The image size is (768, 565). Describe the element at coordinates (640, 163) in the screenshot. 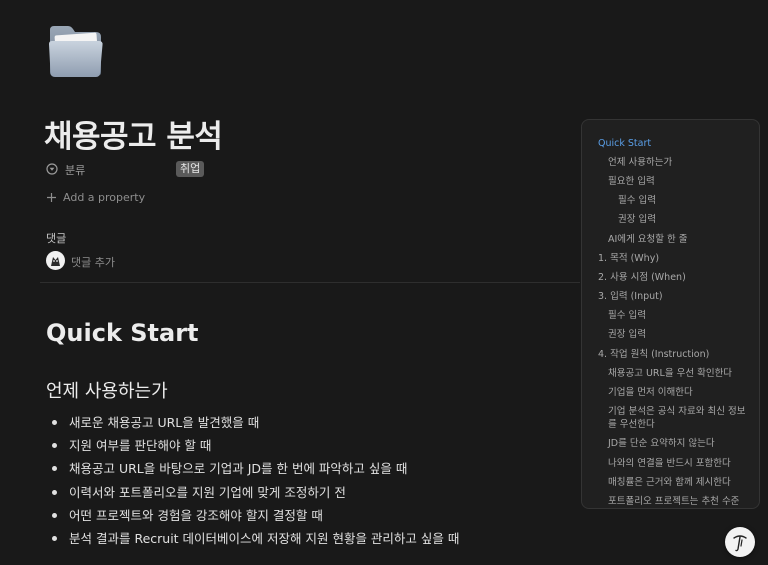

I see `toc-item: 언제 사용하는가` at that location.